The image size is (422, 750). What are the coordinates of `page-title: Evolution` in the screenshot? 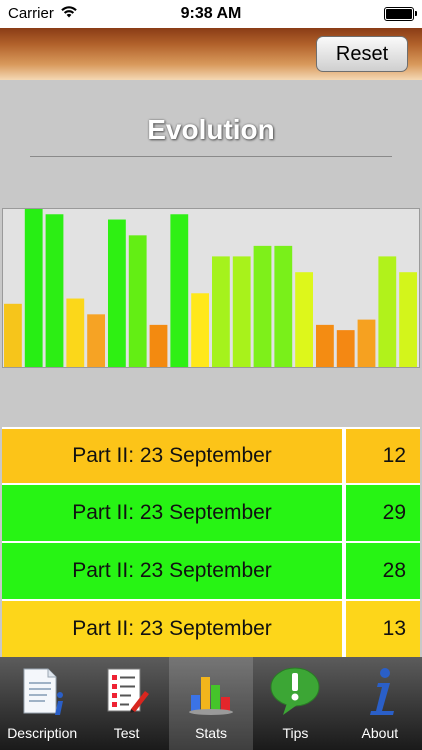 It's located at (211, 129).